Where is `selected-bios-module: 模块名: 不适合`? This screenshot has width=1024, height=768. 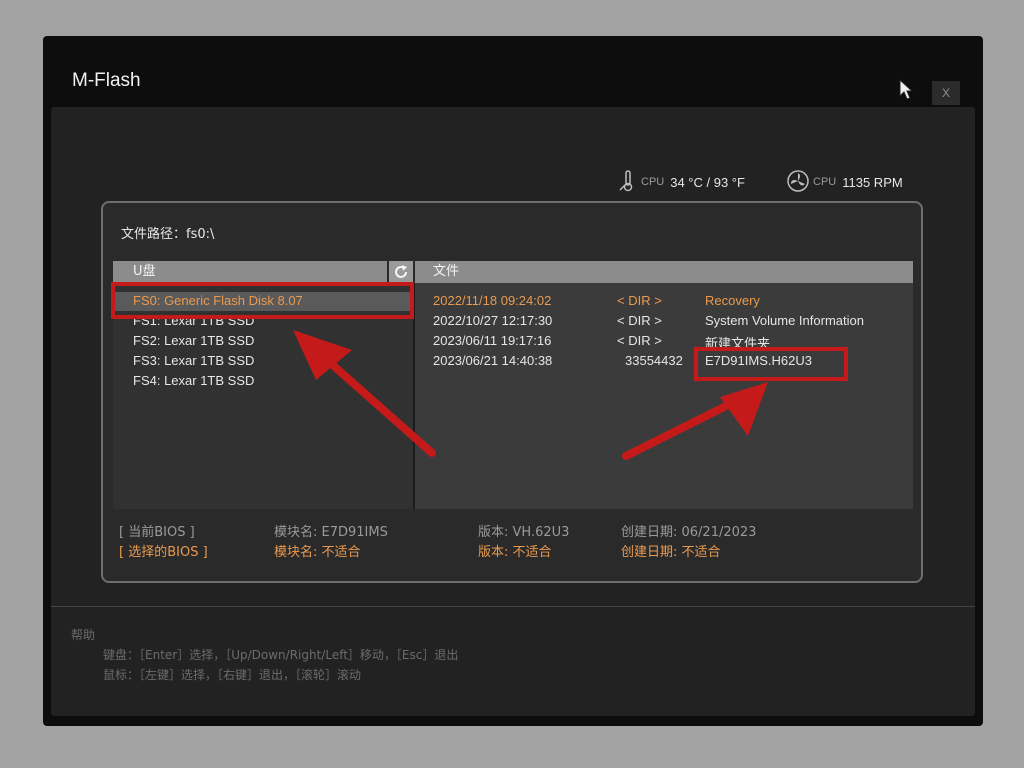 selected-bios-module: 模块名: 不适合 is located at coordinates (317, 552).